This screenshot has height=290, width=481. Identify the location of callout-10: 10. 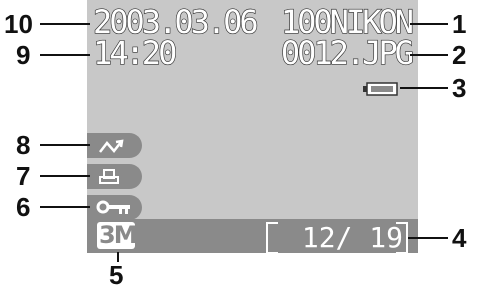
(18, 24).